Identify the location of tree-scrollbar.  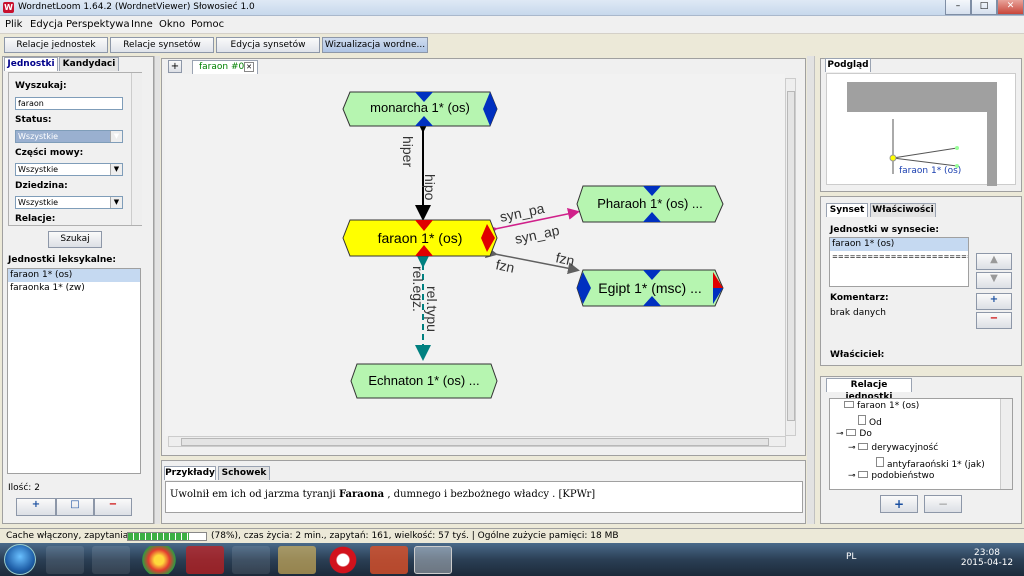
(1006, 444).